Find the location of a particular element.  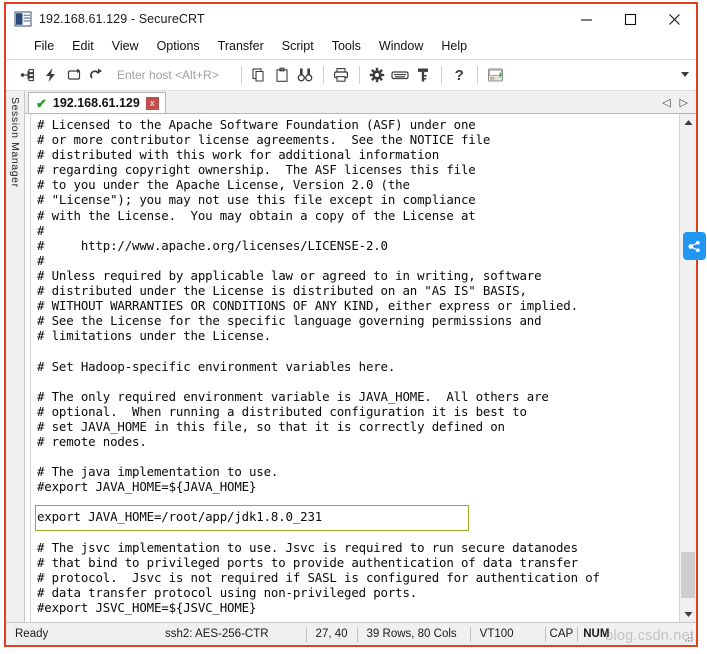

menu-item-help: Help is located at coordinates (454, 46).